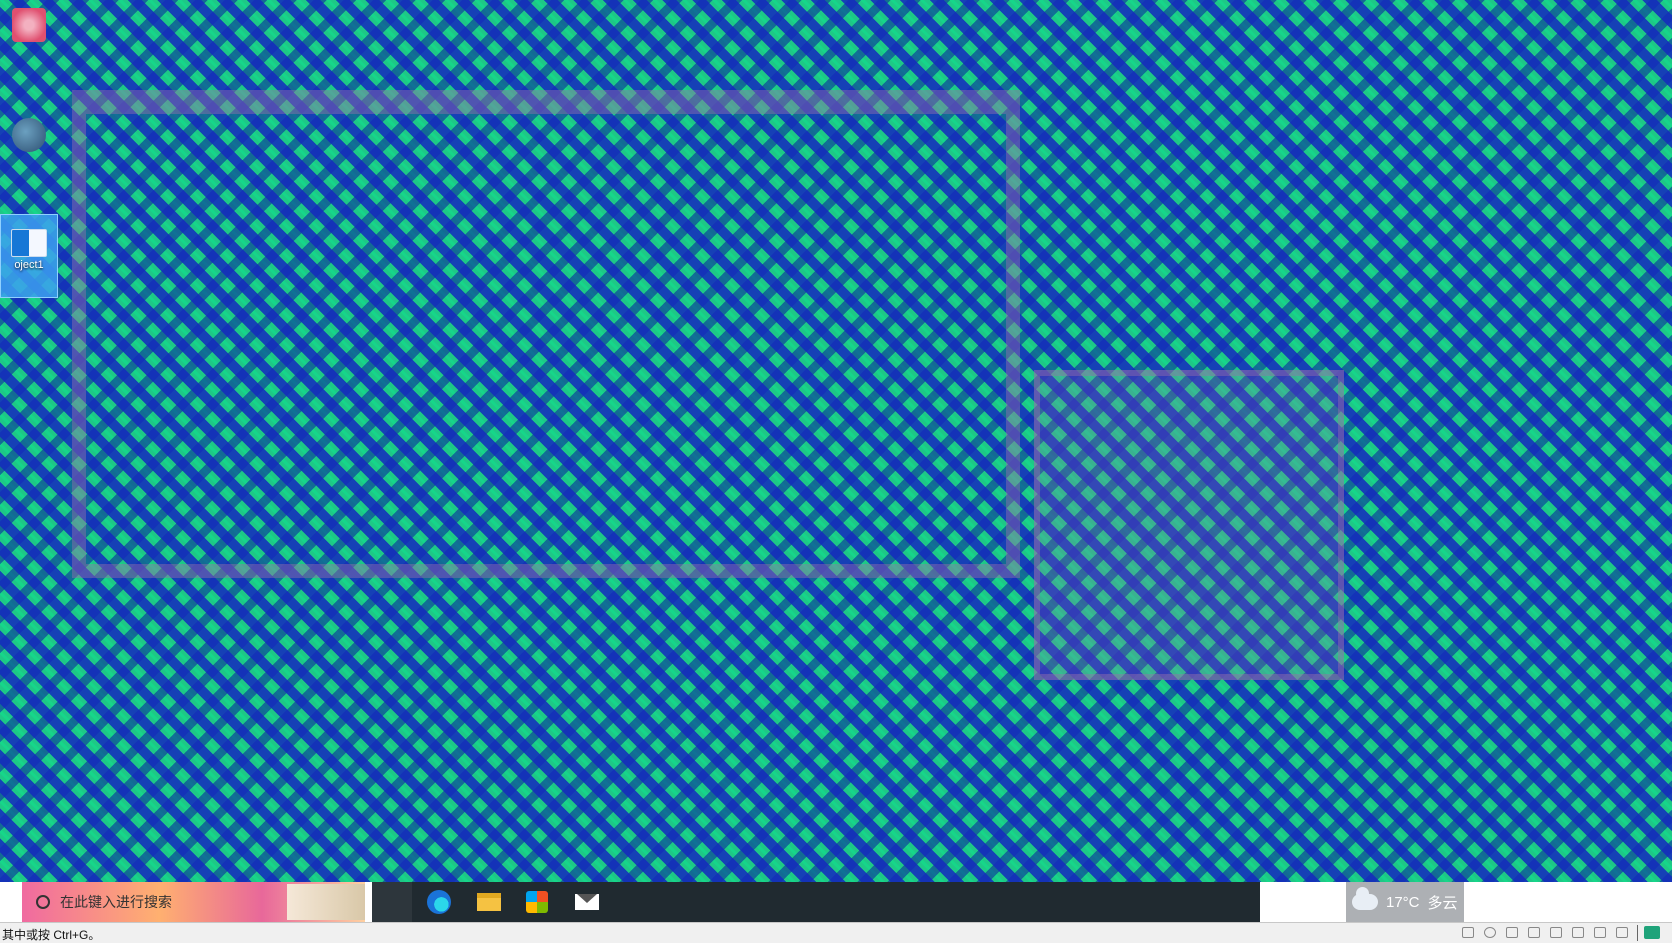 This screenshot has height=943, width=1672. I want to click on chat-icon, so click(1652, 932).